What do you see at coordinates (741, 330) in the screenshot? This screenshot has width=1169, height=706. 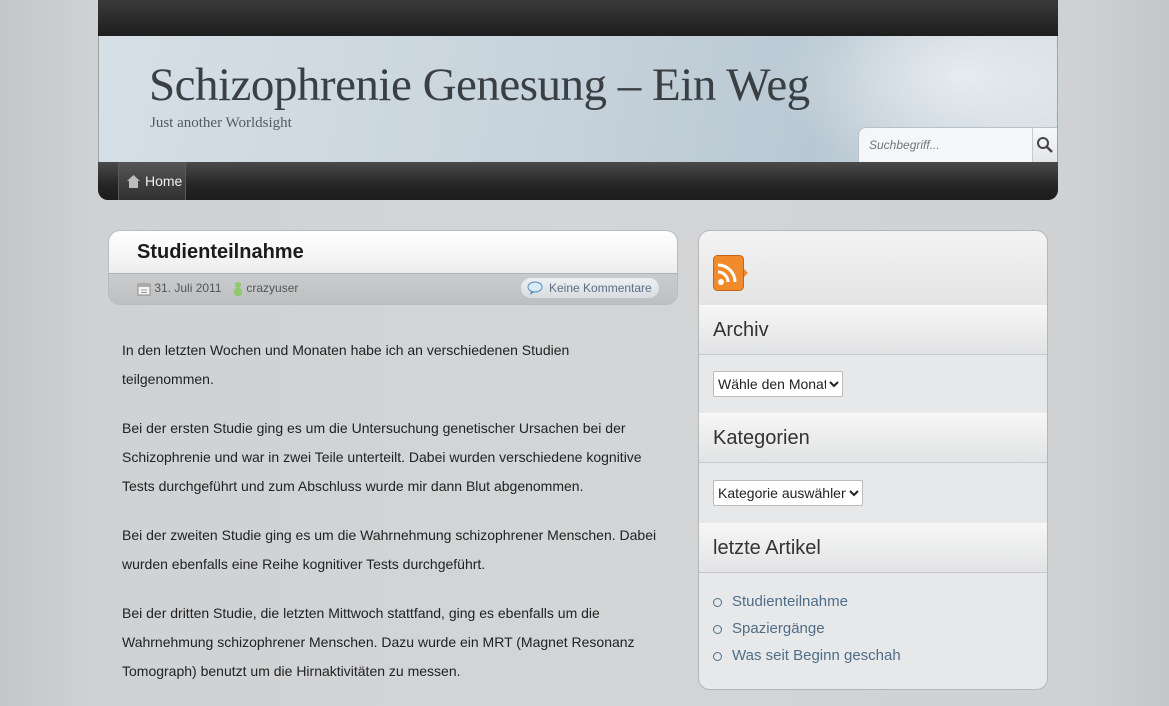 I see `archive-title: Archiv` at bounding box center [741, 330].